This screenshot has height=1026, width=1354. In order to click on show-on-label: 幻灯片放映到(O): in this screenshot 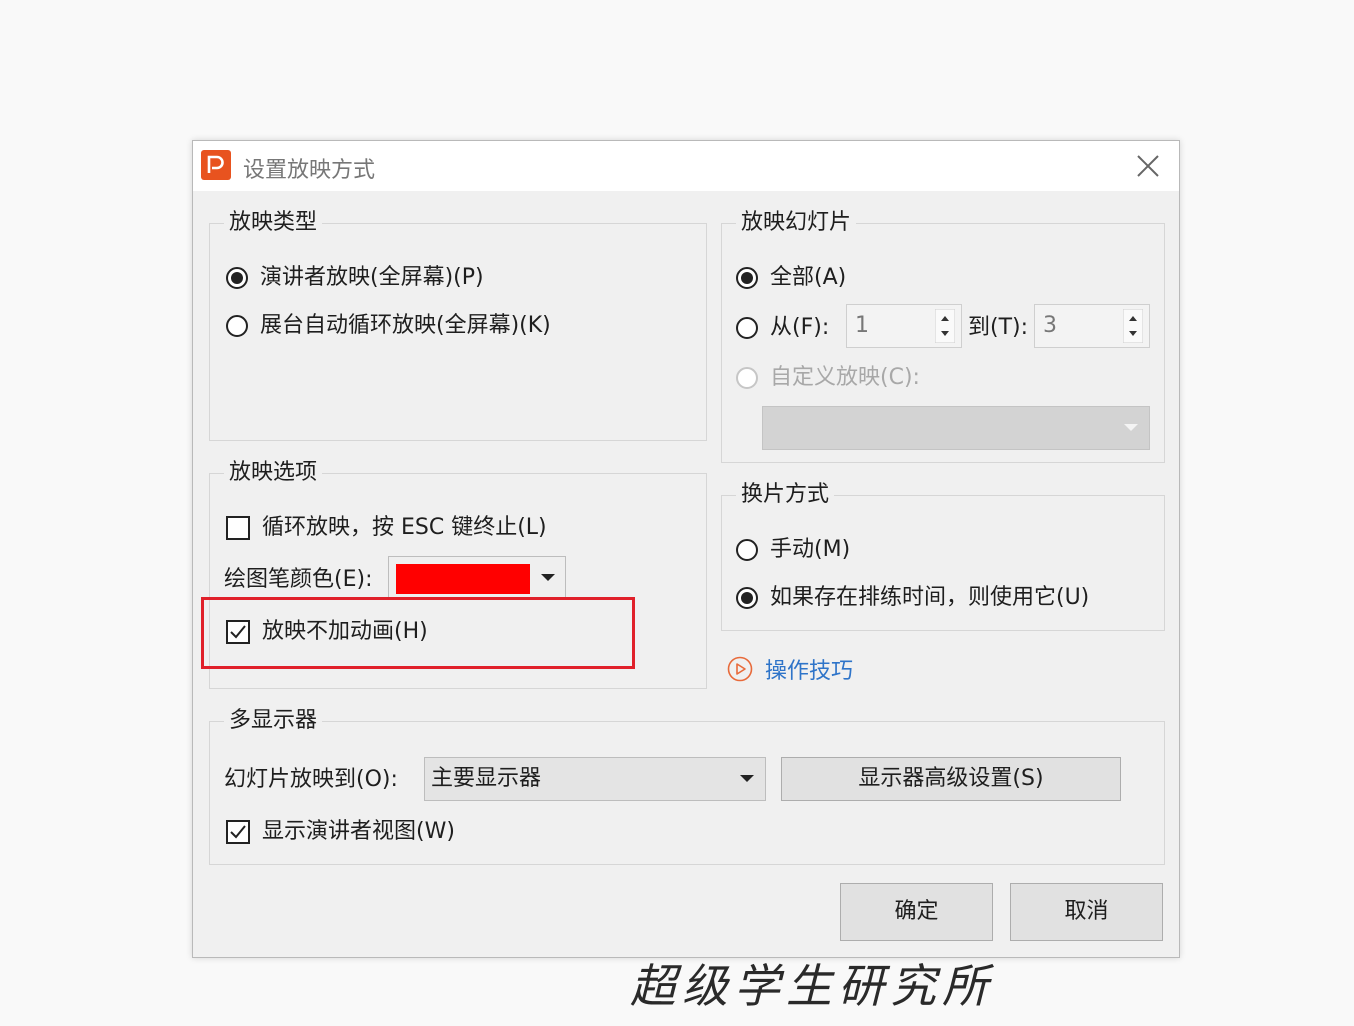, I will do `click(311, 779)`.